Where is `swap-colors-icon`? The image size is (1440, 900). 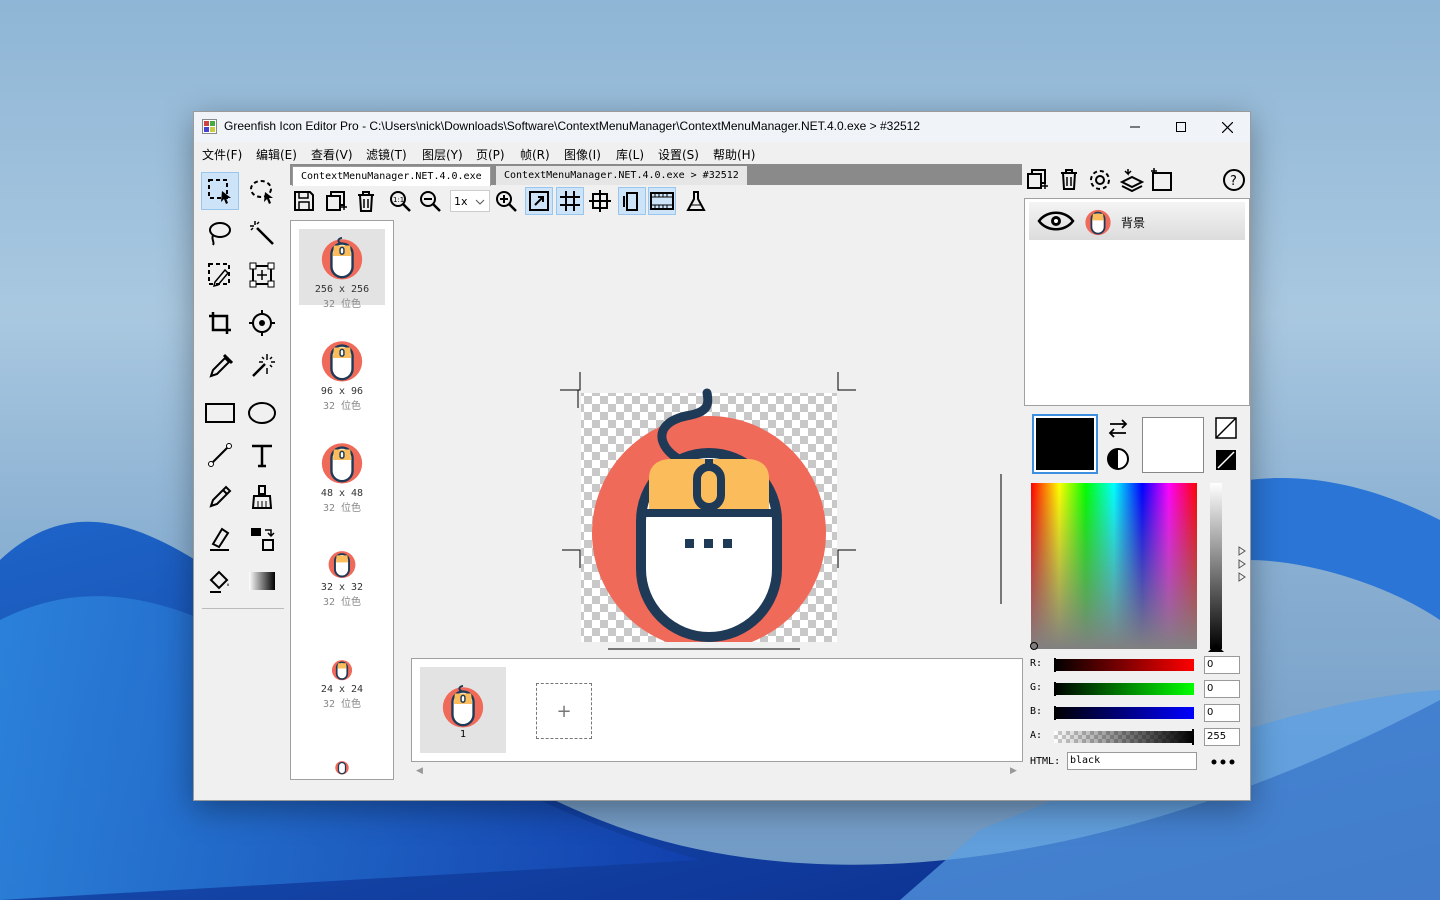
swap-colors-icon is located at coordinates (1118, 429).